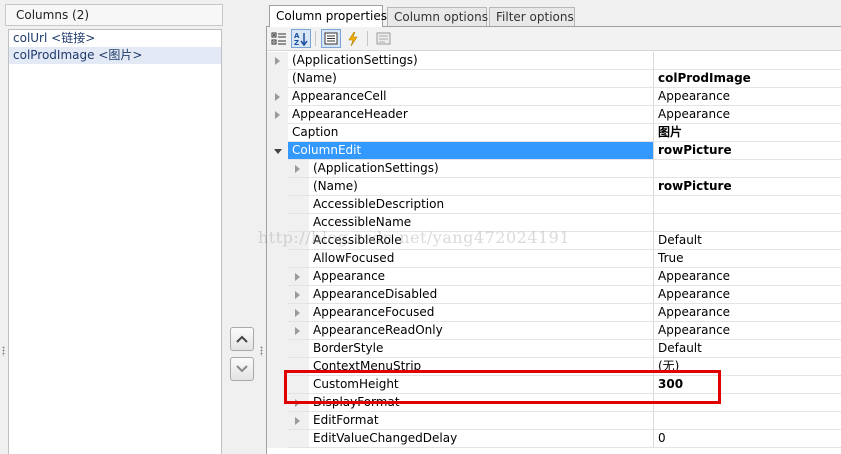 The width and height of the screenshot is (841, 454). Describe the element at coordinates (115, 55) in the screenshot. I see `column-item-colprodimage: colProdImage <图片>` at that location.